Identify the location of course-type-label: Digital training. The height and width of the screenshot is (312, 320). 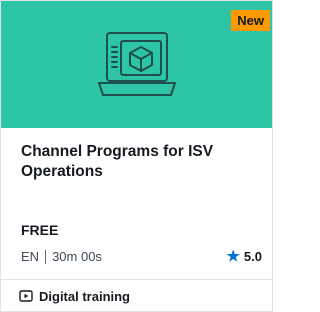
(84, 296).